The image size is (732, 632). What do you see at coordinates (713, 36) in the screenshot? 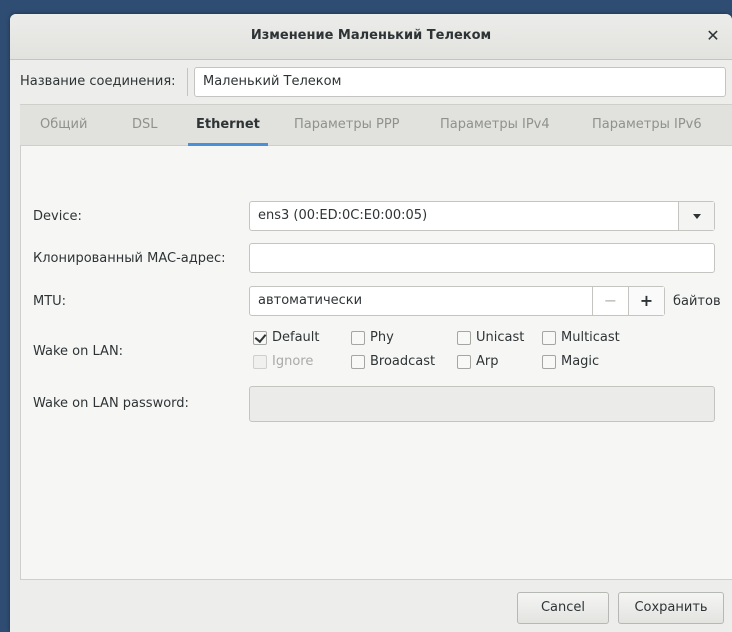
I see `close-icon: ✕` at bounding box center [713, 36].